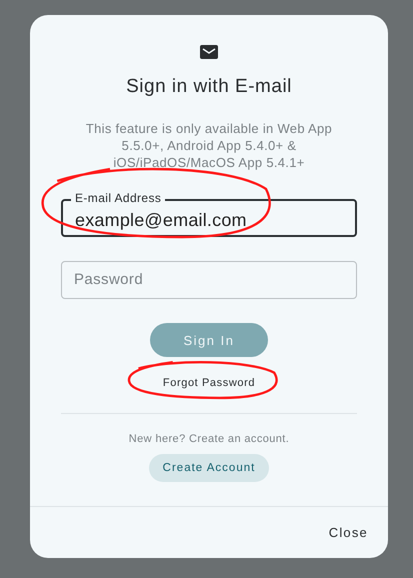  Describe the element at coordinates (348, 532) in the screenshot. I see `close-button: Close` at that location.